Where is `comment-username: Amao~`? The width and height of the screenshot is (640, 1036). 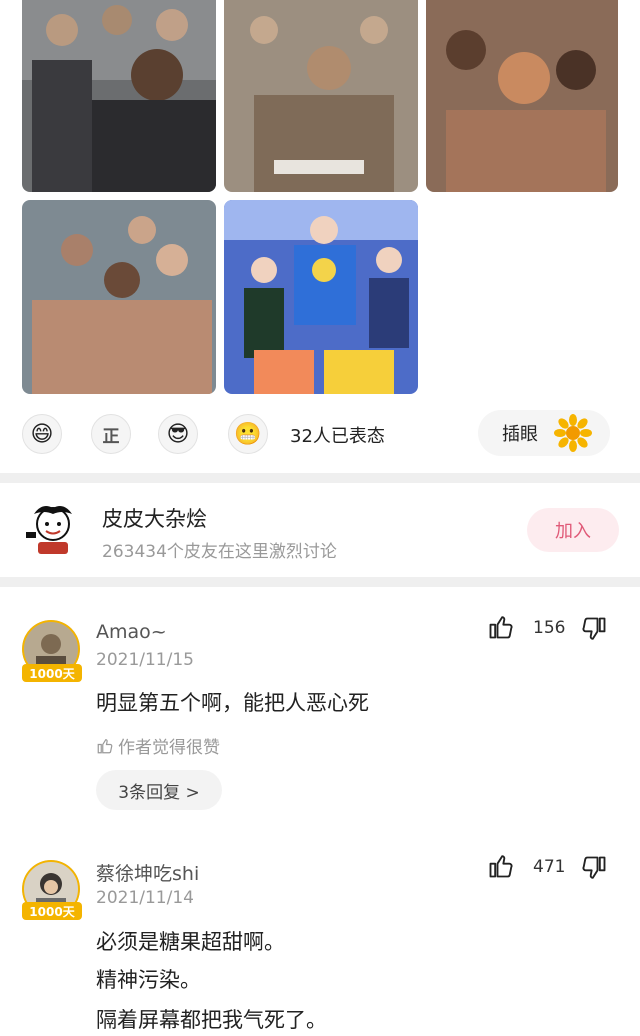
comment-username: Amao~ is located at coordinates (131, 632).